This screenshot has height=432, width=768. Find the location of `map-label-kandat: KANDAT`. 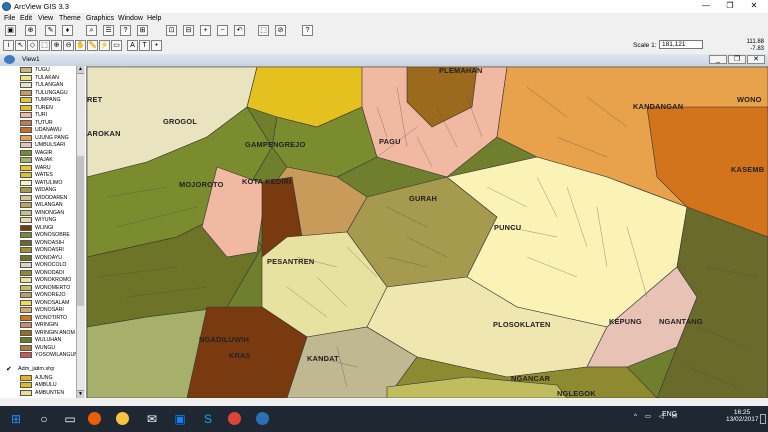

map-label-kandat: KANDAT is located at coordinates (323, 358).